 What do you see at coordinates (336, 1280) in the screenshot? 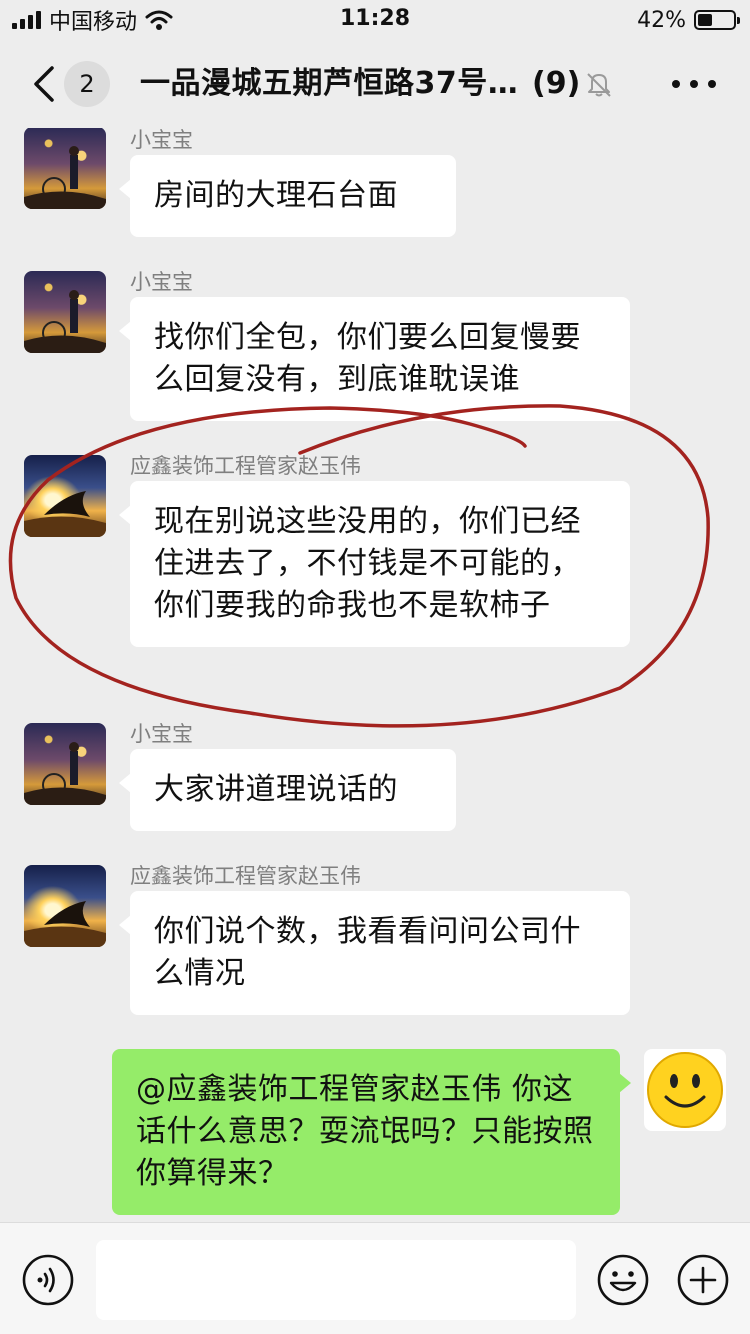
I see `message-input` at bounding box center [336, 1280].